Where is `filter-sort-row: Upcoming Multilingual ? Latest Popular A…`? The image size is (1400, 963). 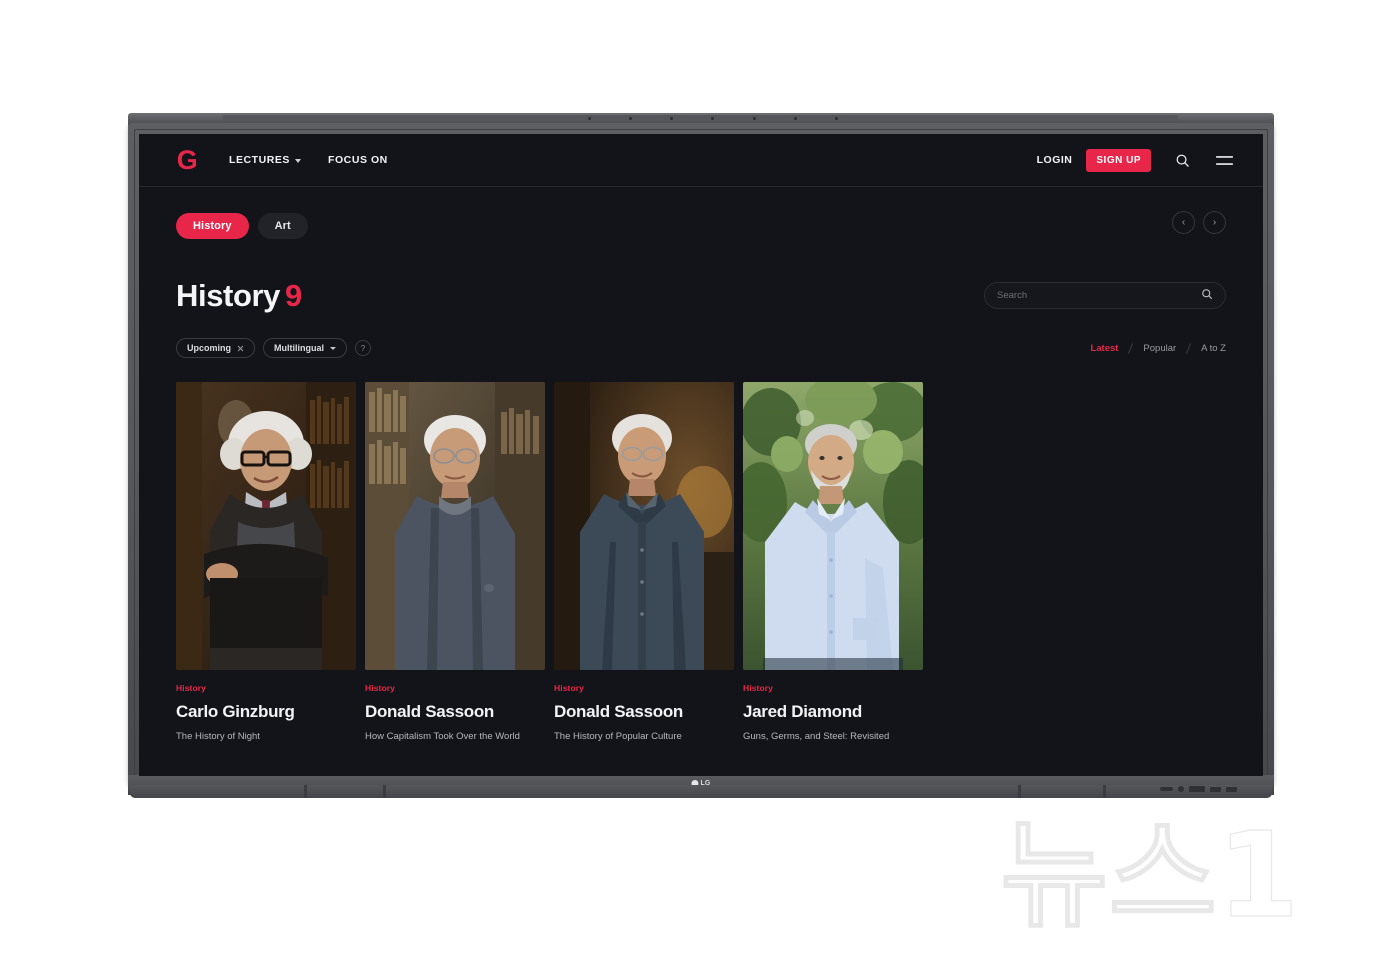 filter-sort-row: Upcoming Multilingual ? Latest Popular A… is located at coordinates (701, 348).